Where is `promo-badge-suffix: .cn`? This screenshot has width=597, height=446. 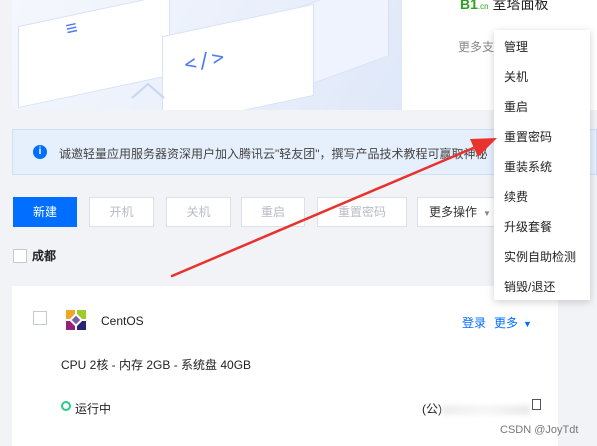 promo-badge-suffix: .cn is located at coordinates (483, 6).